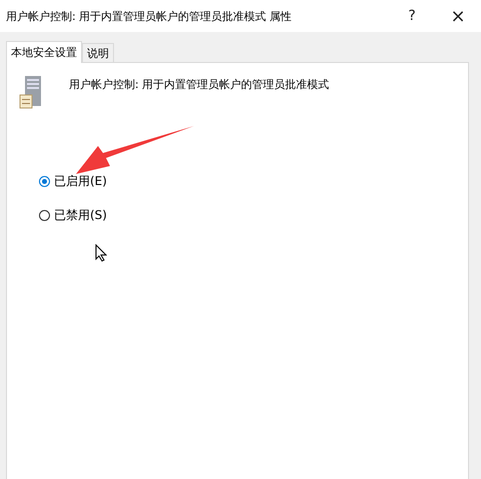 This screenshot has width=481, height=479. Describe the element at coordinates (44, 52) in the screenshot. I see `tab: 本地安全设置` at that location.